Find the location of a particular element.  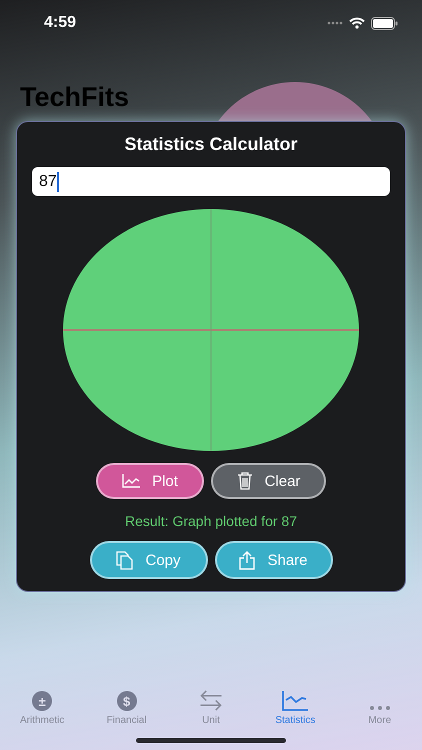

tab-item: Unit is located at coordinates (210, 708).